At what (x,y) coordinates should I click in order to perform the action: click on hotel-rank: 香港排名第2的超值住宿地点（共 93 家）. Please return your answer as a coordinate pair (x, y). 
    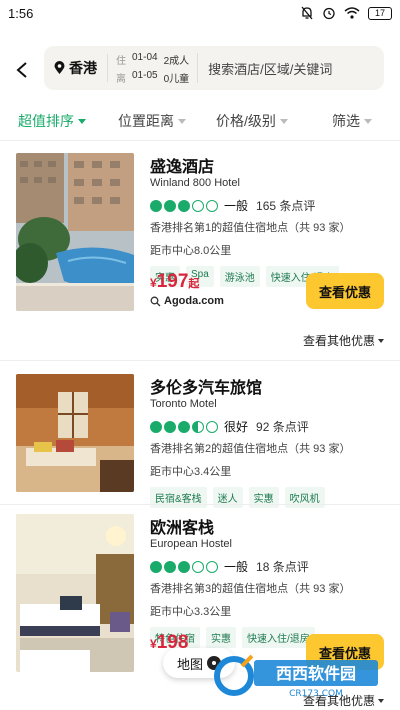
    Looking at the image, I should click on (250, 449).